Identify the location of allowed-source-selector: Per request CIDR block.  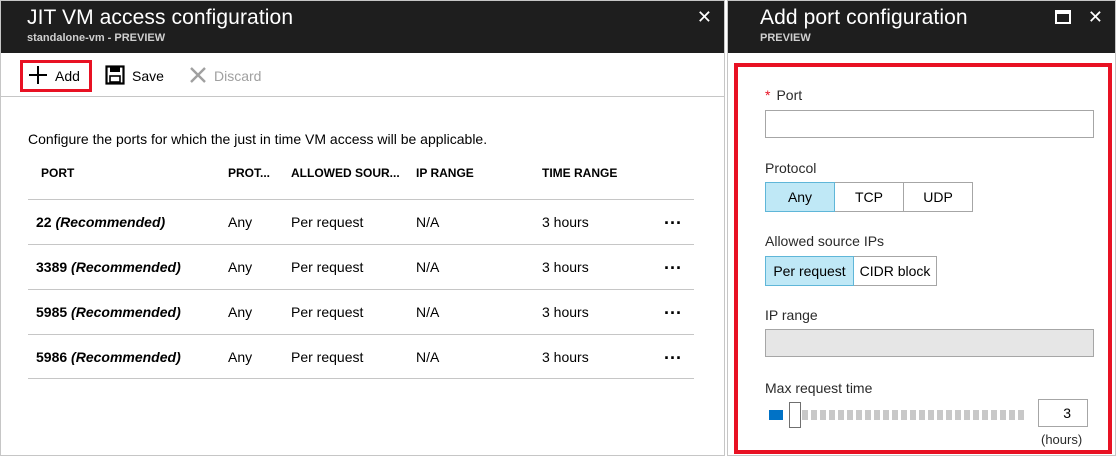
(851, 271).